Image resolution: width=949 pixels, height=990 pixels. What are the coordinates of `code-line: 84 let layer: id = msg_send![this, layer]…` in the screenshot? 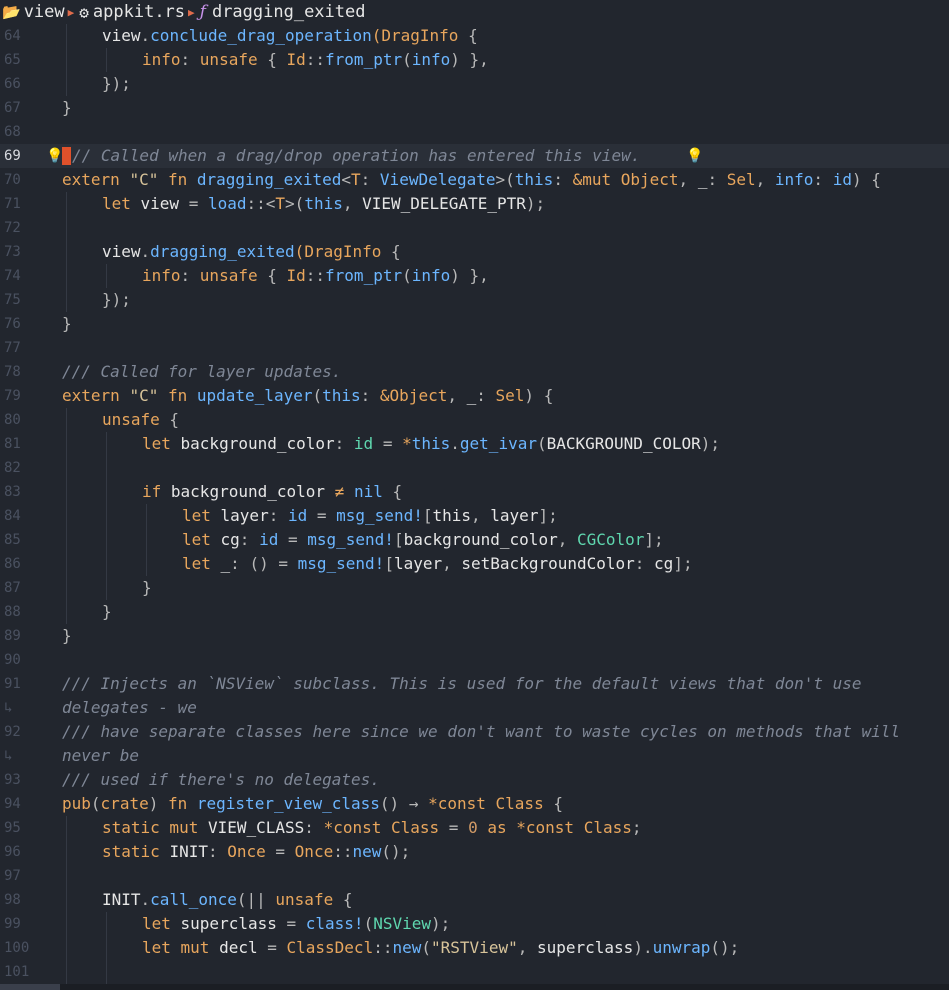 It's located at (474, 516).